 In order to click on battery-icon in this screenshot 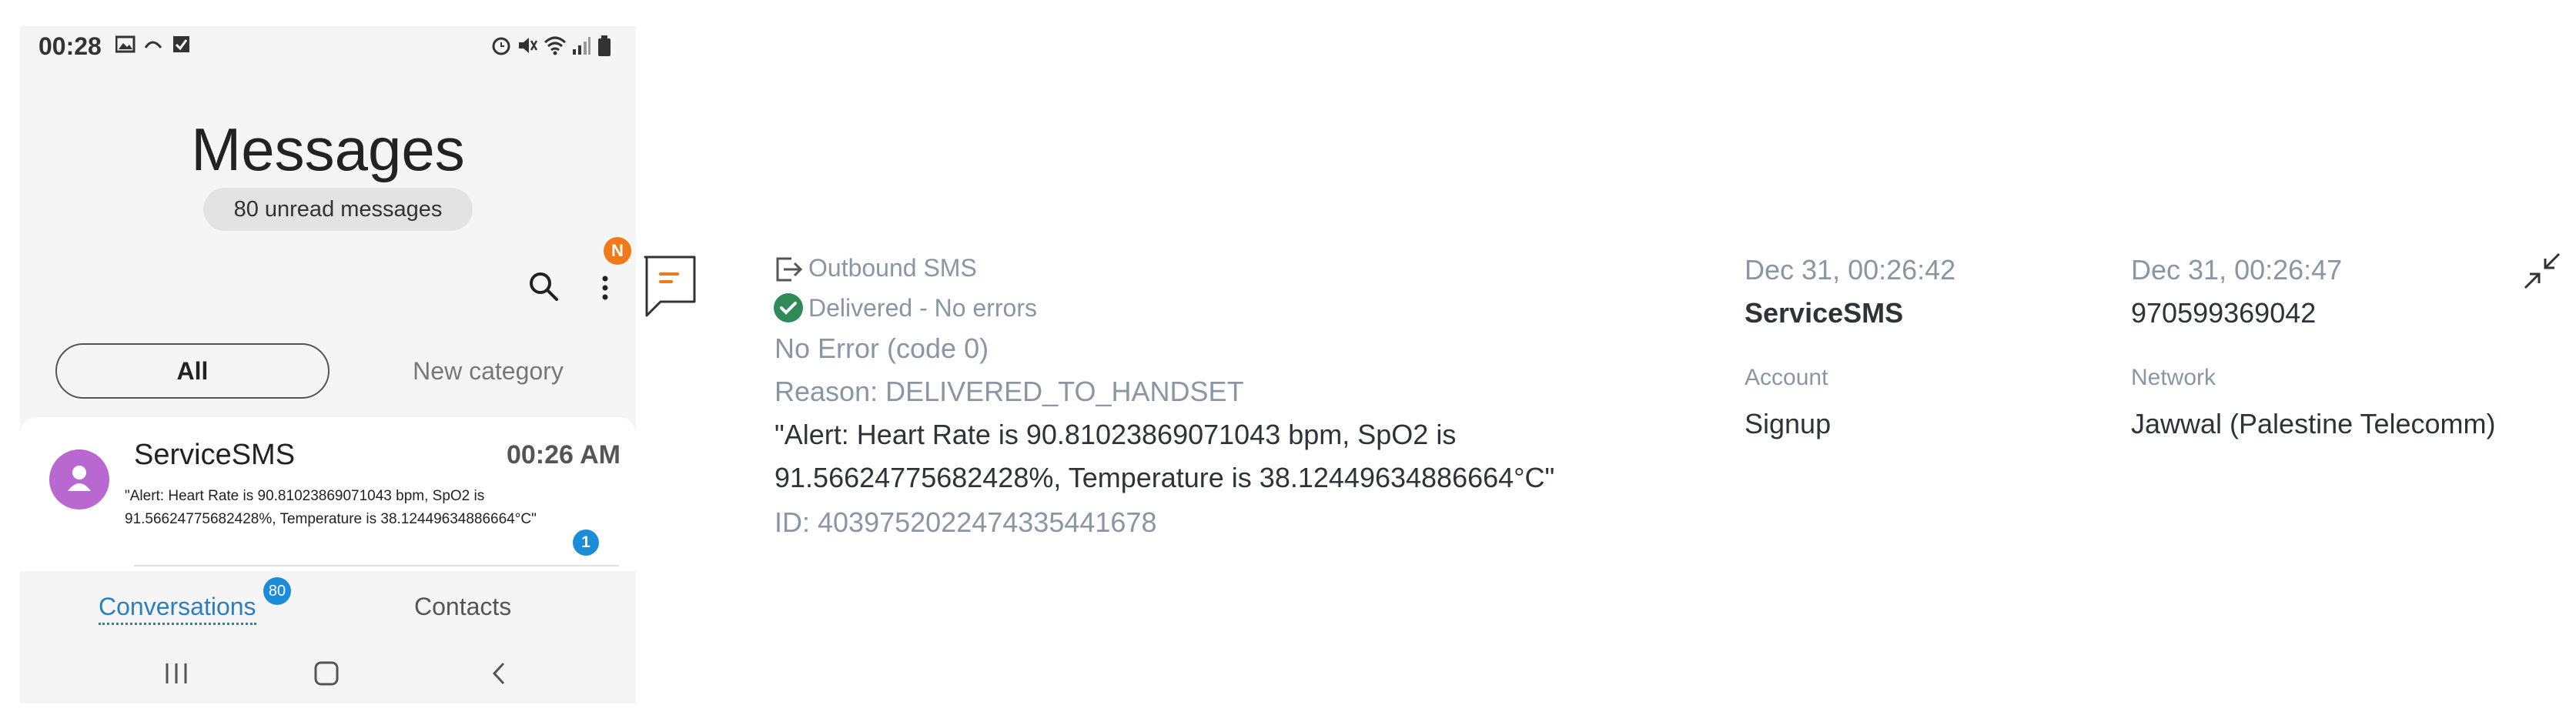, I will do `click(604, 46)`.